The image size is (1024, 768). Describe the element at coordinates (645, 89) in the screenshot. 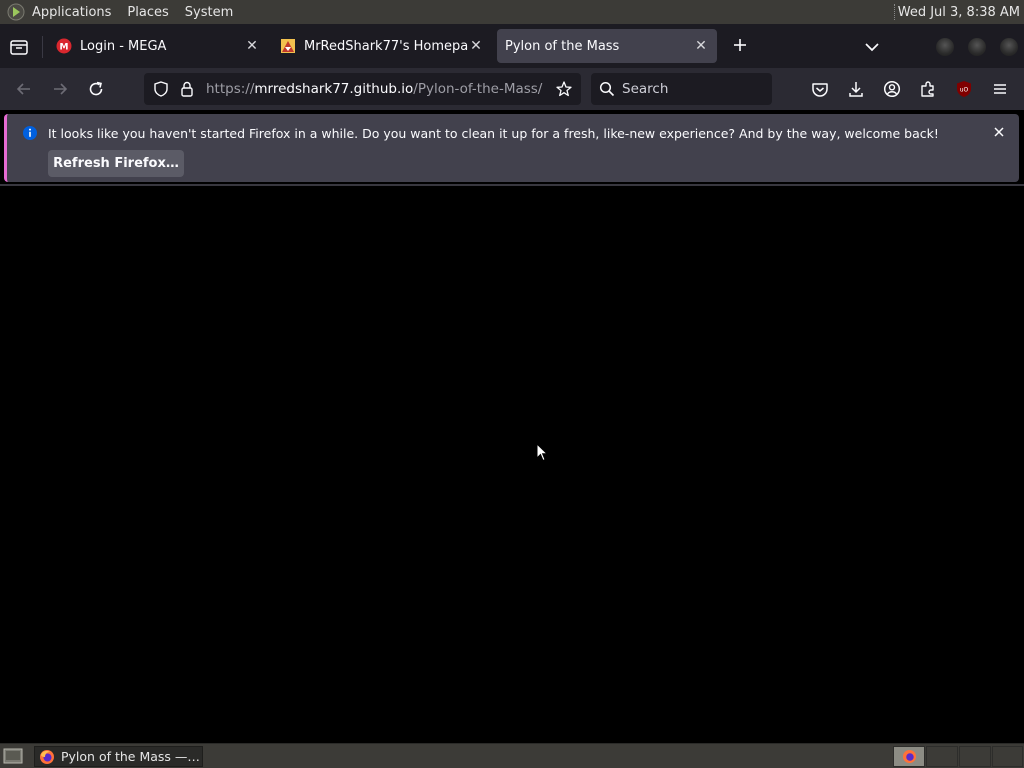

I see `search-placeholder: Search` at that location.